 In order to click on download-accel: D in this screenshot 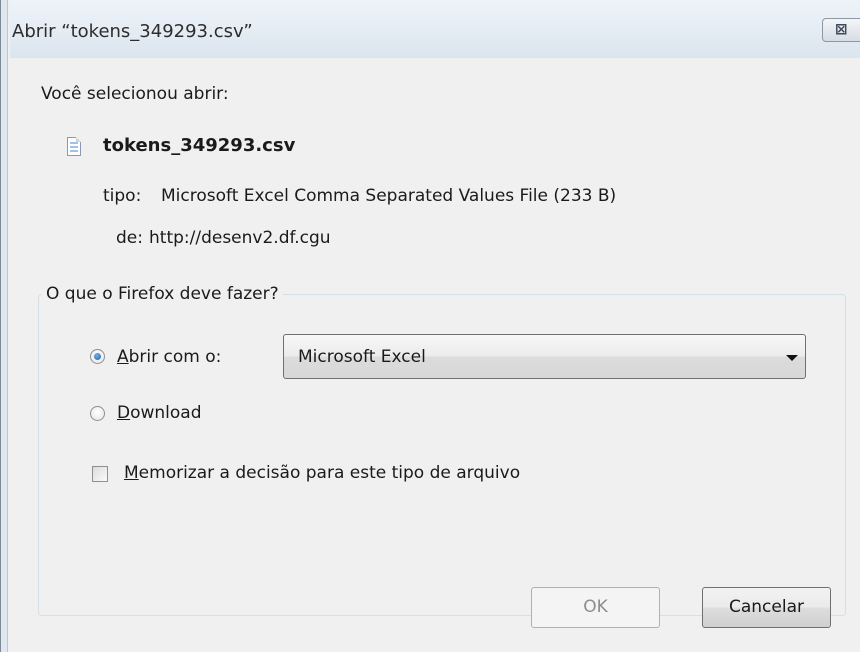, I will do `click(124, 413)`.